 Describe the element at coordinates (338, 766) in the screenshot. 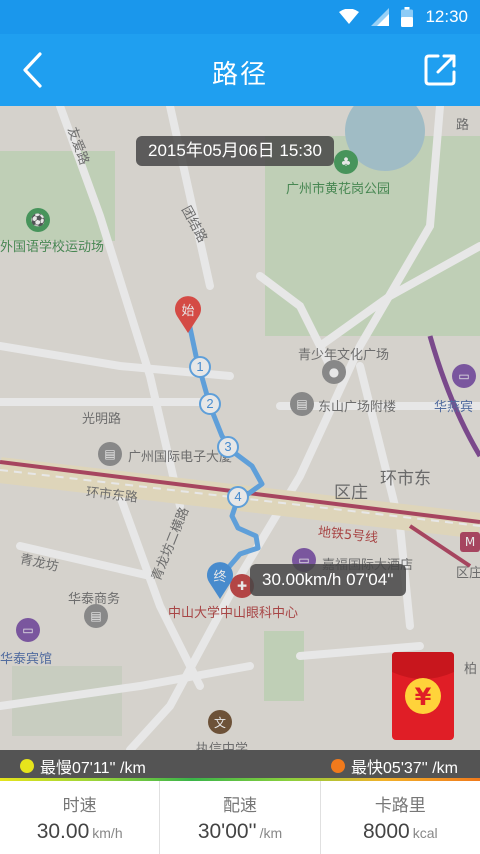

I see `fast-dot-icon` at that location.